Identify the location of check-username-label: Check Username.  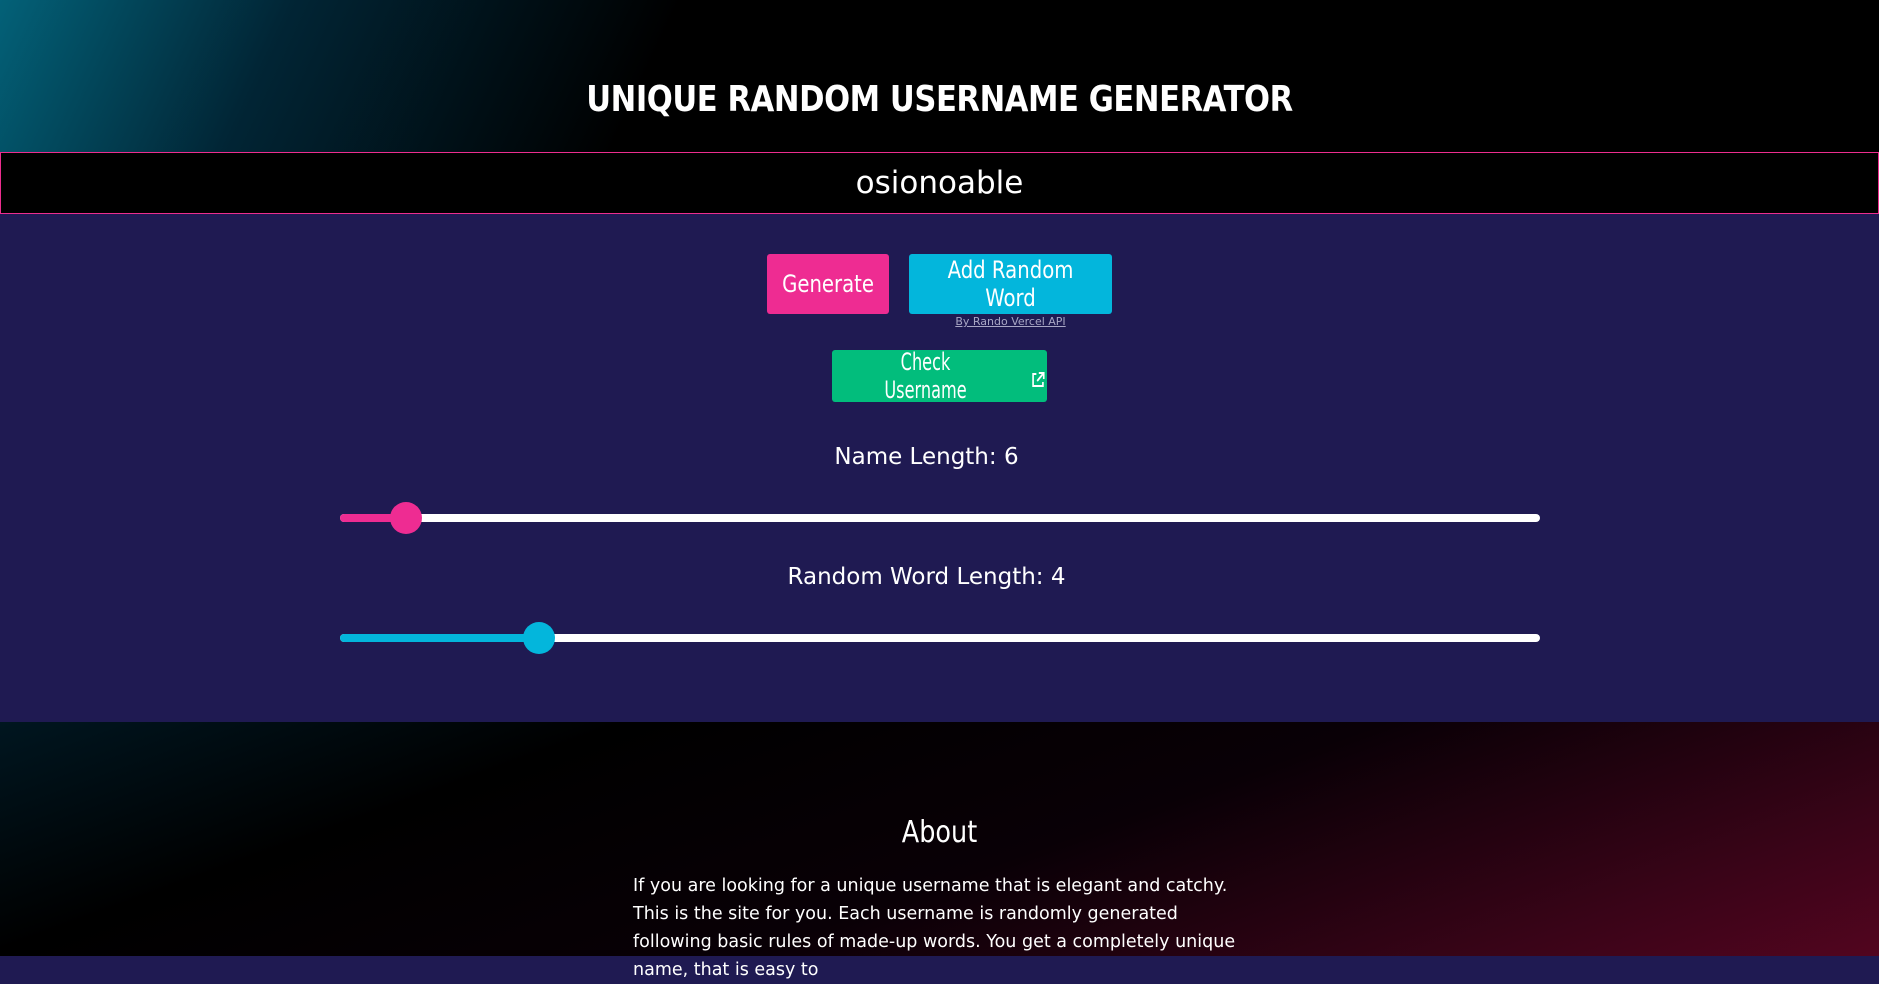
(925, 376).